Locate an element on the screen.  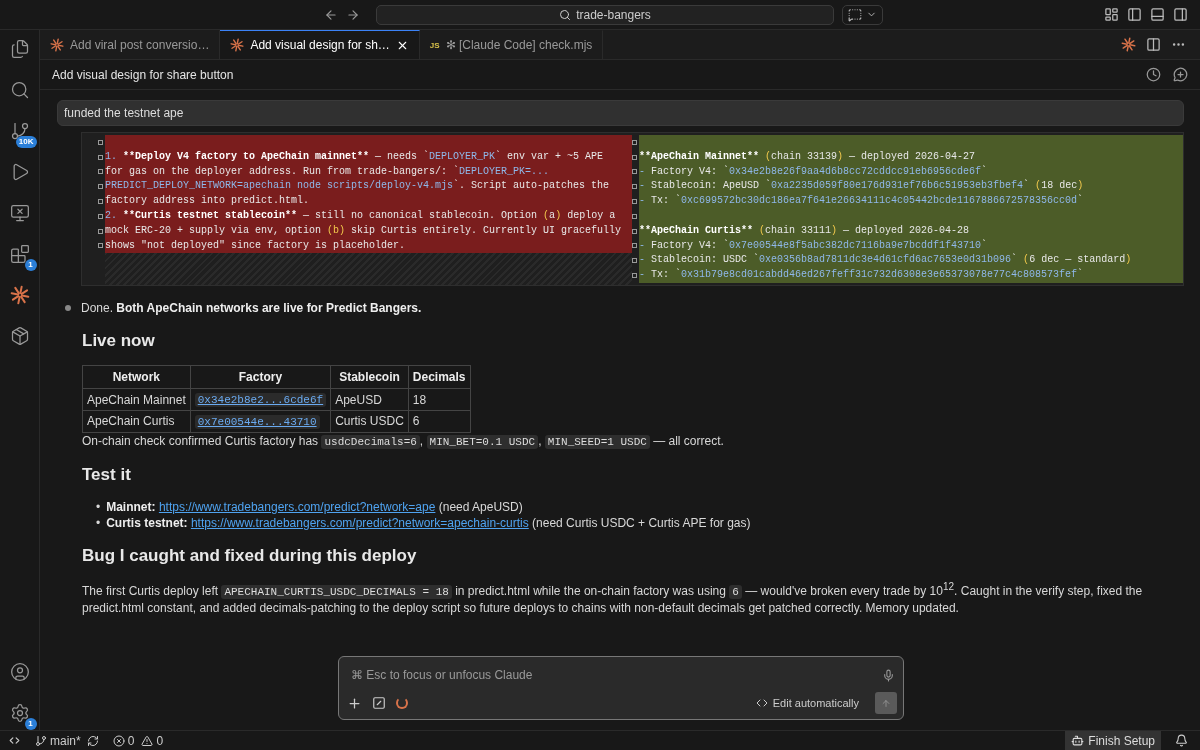
panel-right-icon is located at coordinates (1180, 14).